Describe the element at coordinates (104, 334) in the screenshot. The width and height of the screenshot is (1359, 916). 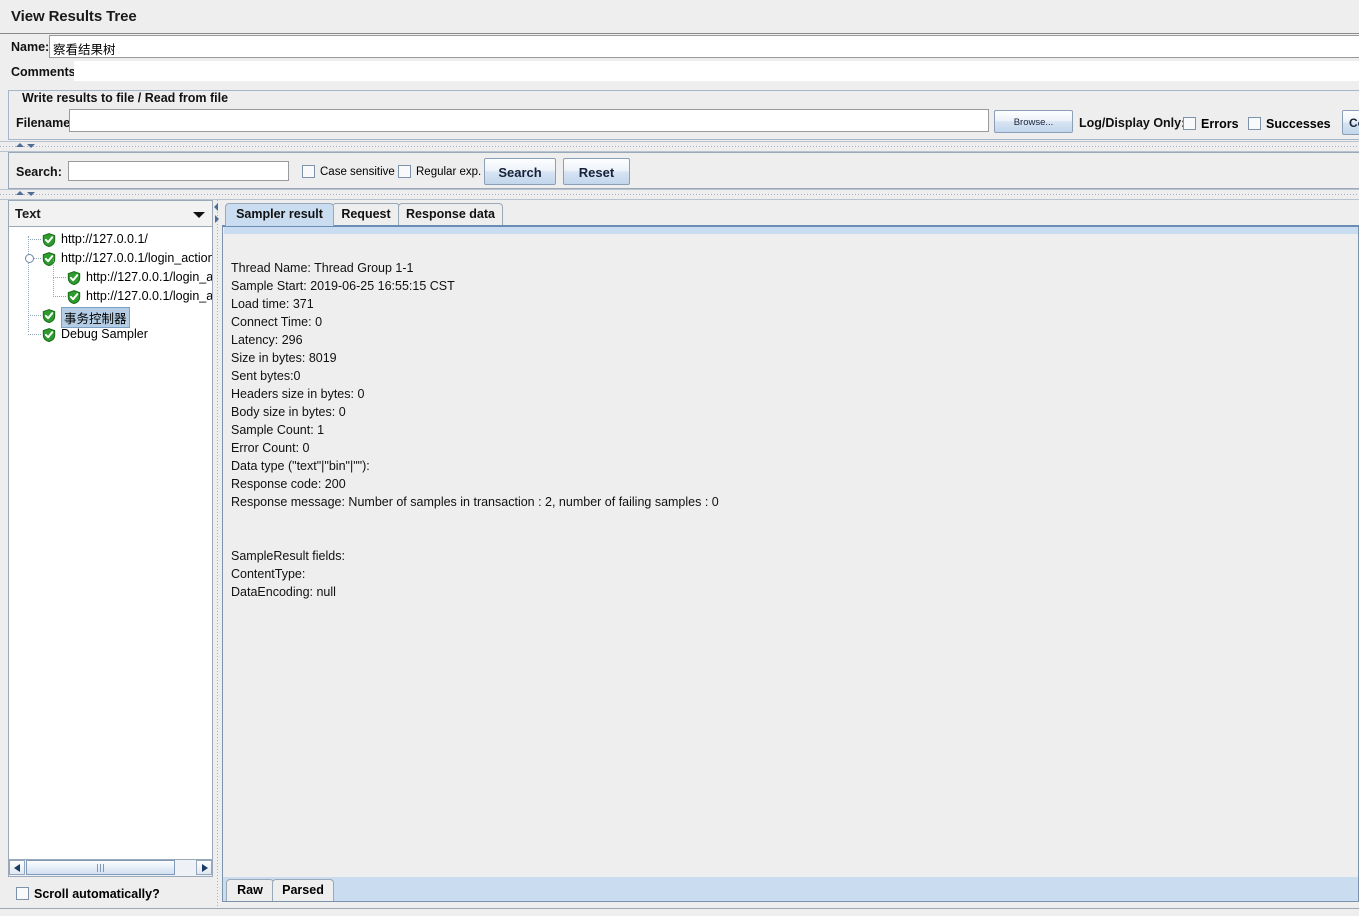
I see `tree-node-label: Debug Sampler` at that location.